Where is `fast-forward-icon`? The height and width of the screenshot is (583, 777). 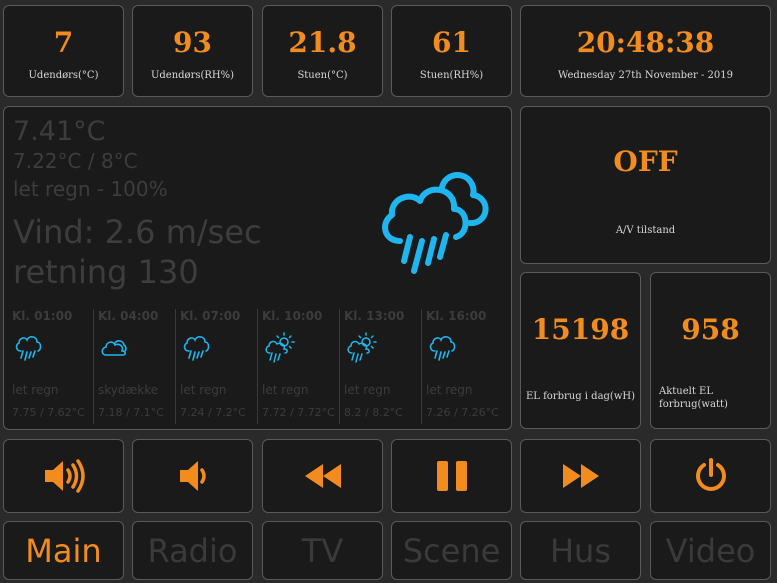
fast-forward-icon is located at coordinates (580, 476).